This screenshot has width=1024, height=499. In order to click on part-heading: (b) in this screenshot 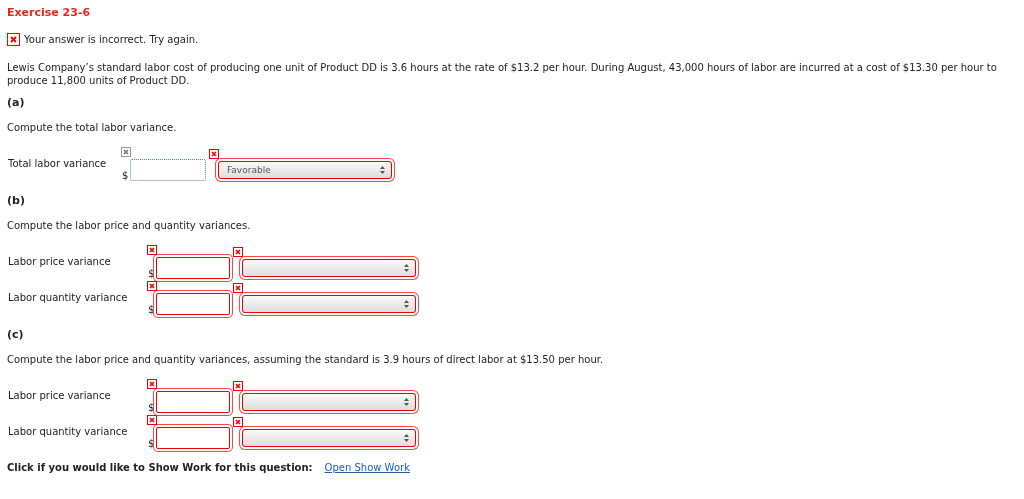, I will do `click(16, 200)`.